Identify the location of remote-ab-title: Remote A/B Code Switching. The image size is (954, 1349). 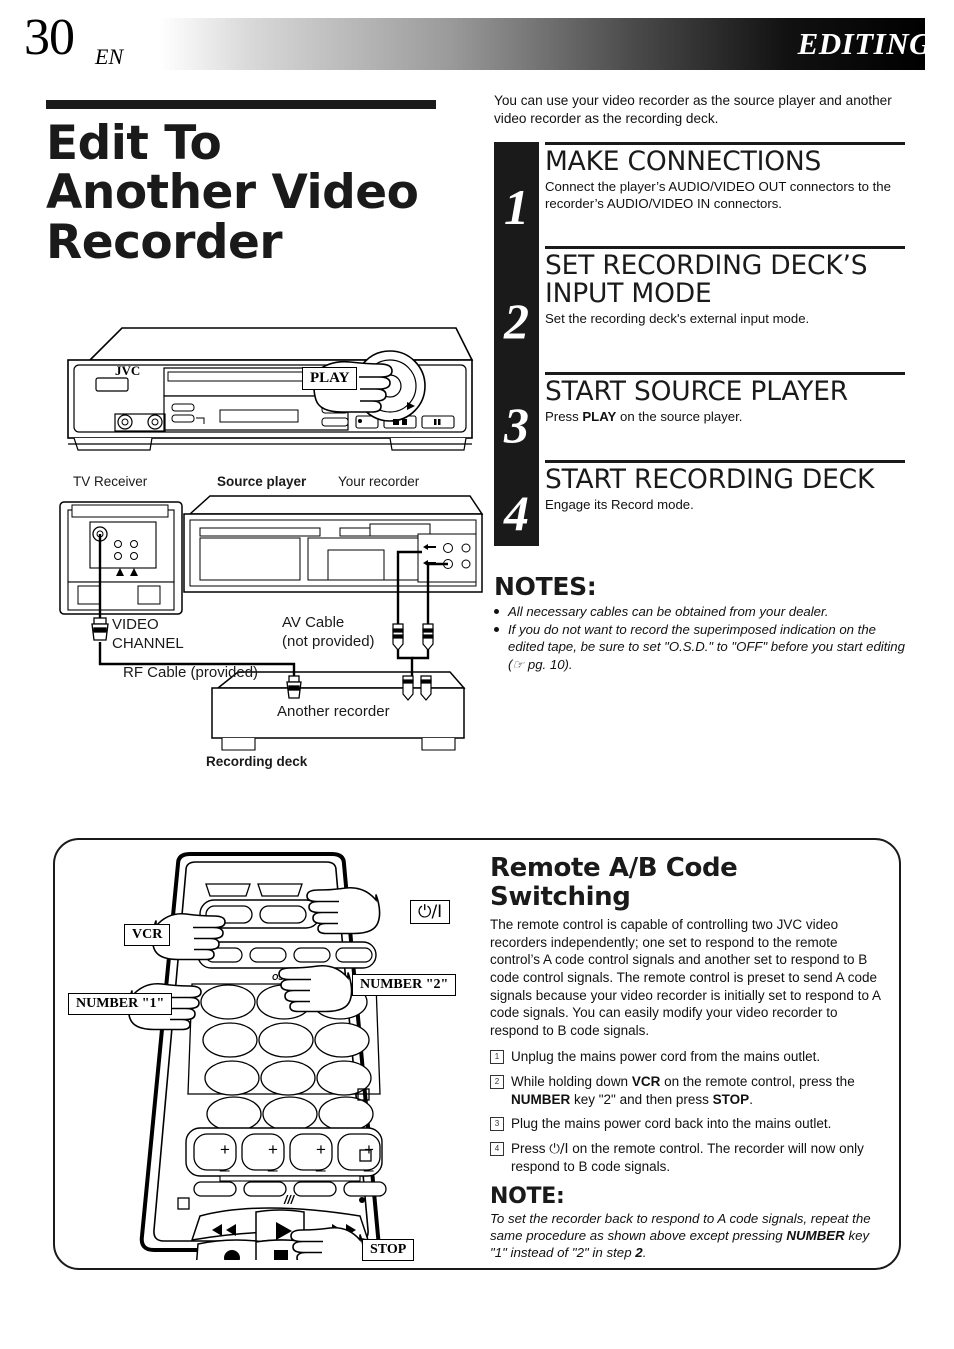
(689, 882).